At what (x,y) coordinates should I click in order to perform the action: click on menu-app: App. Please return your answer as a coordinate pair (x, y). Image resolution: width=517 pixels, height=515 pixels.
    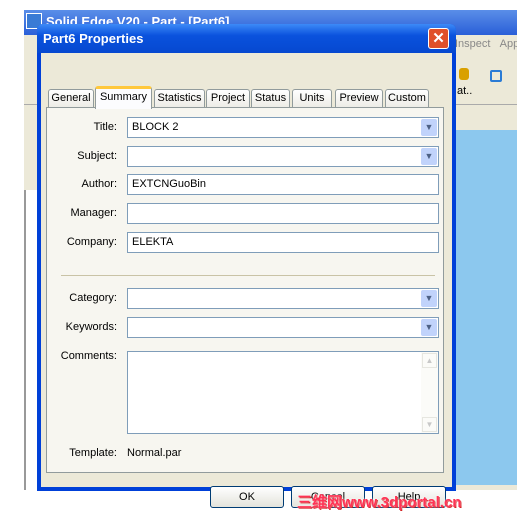
    Looking at the image, I should click on (508, 44).